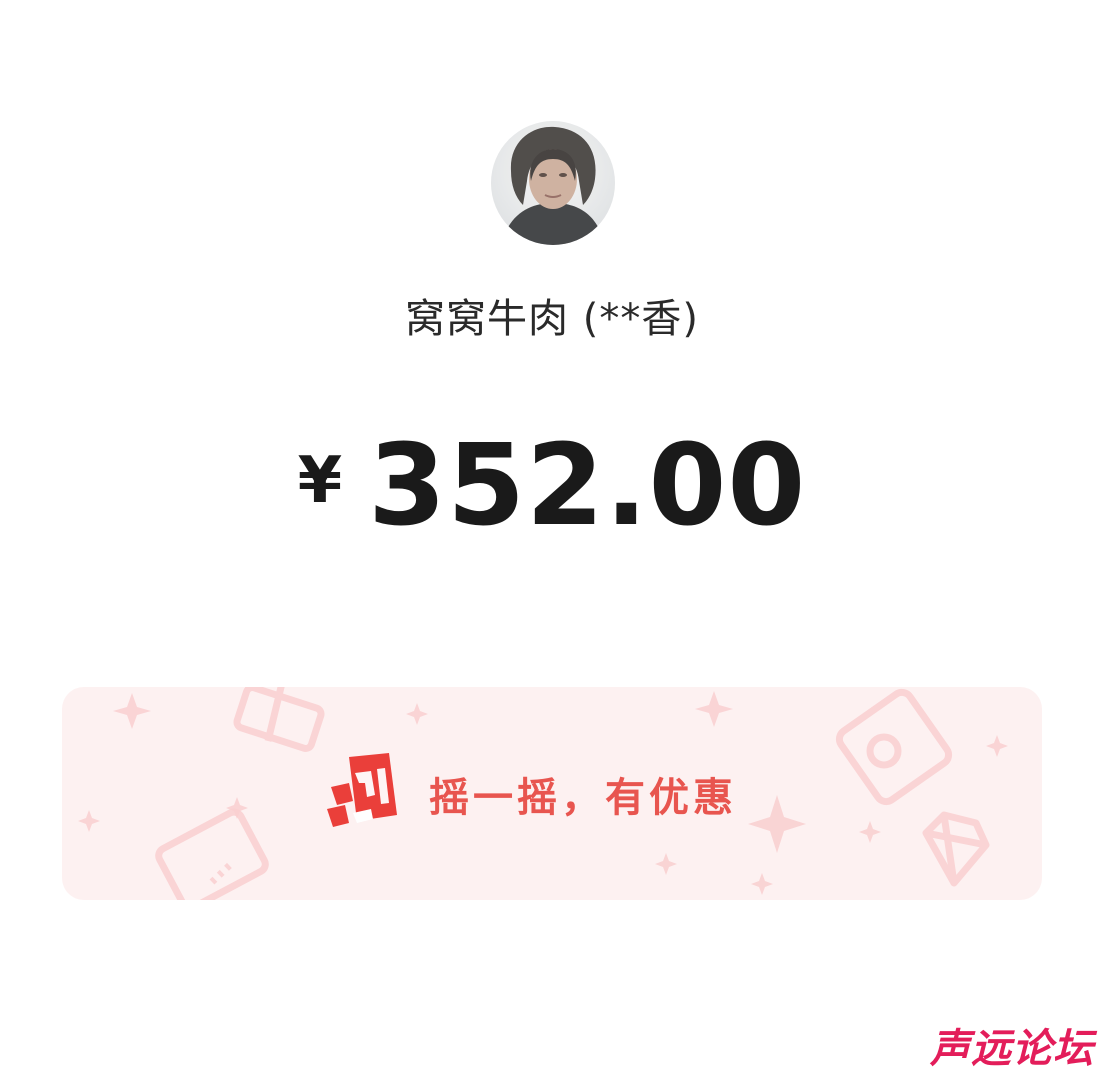 The image size is (1104, 1080). Describe the element at coordinates (583, 797) in the screenshot. I see `promo-label: 摇一摇，有优惠` at that location.